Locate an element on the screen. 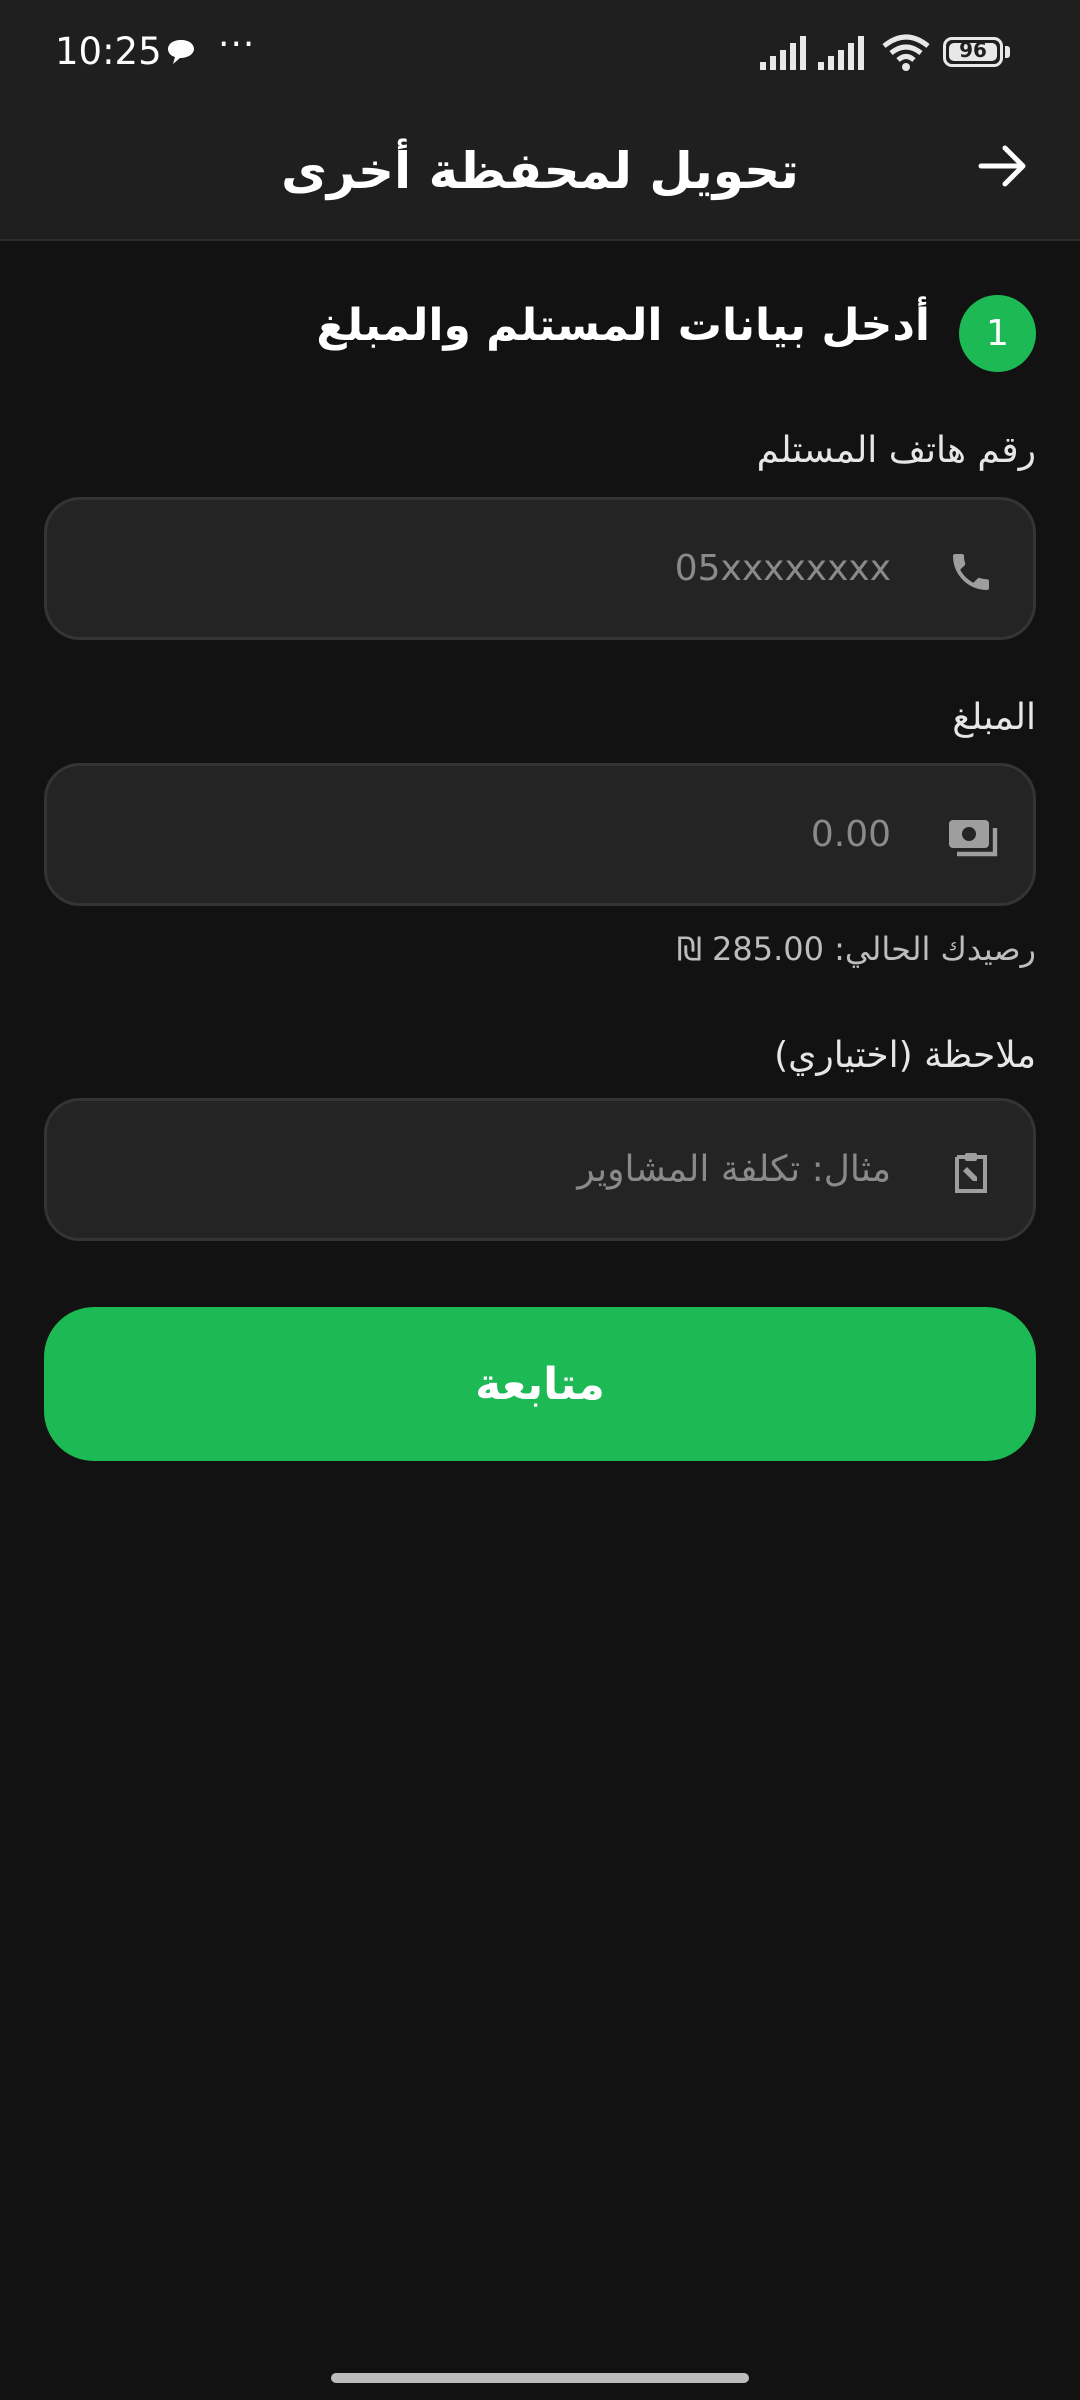  status-bar: 10:25 ··· 96 is located at coordinates (540, 54).